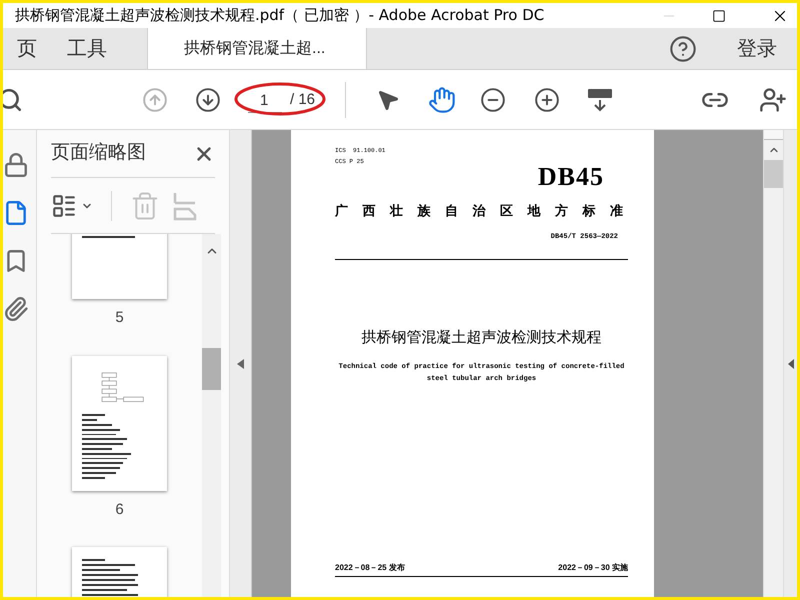  I want to click on arrow-down-circle-icon, so click(208, 99).